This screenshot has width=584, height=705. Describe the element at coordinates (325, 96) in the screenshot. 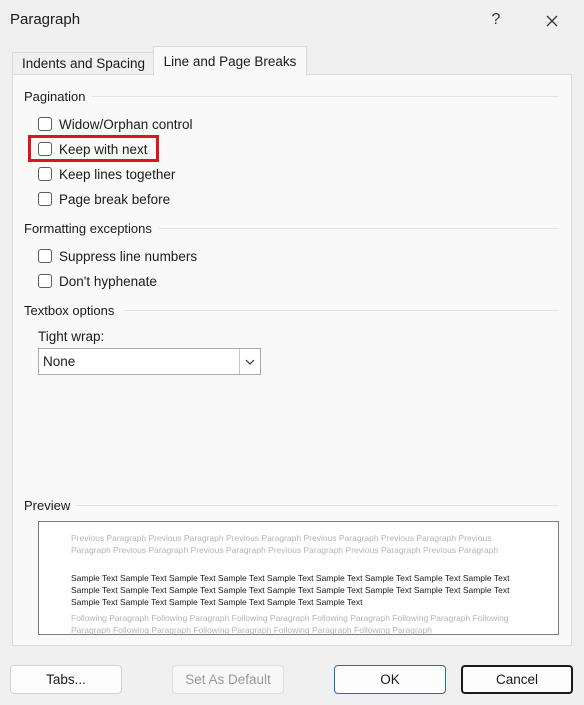

I see `pagination-divider` at that location.